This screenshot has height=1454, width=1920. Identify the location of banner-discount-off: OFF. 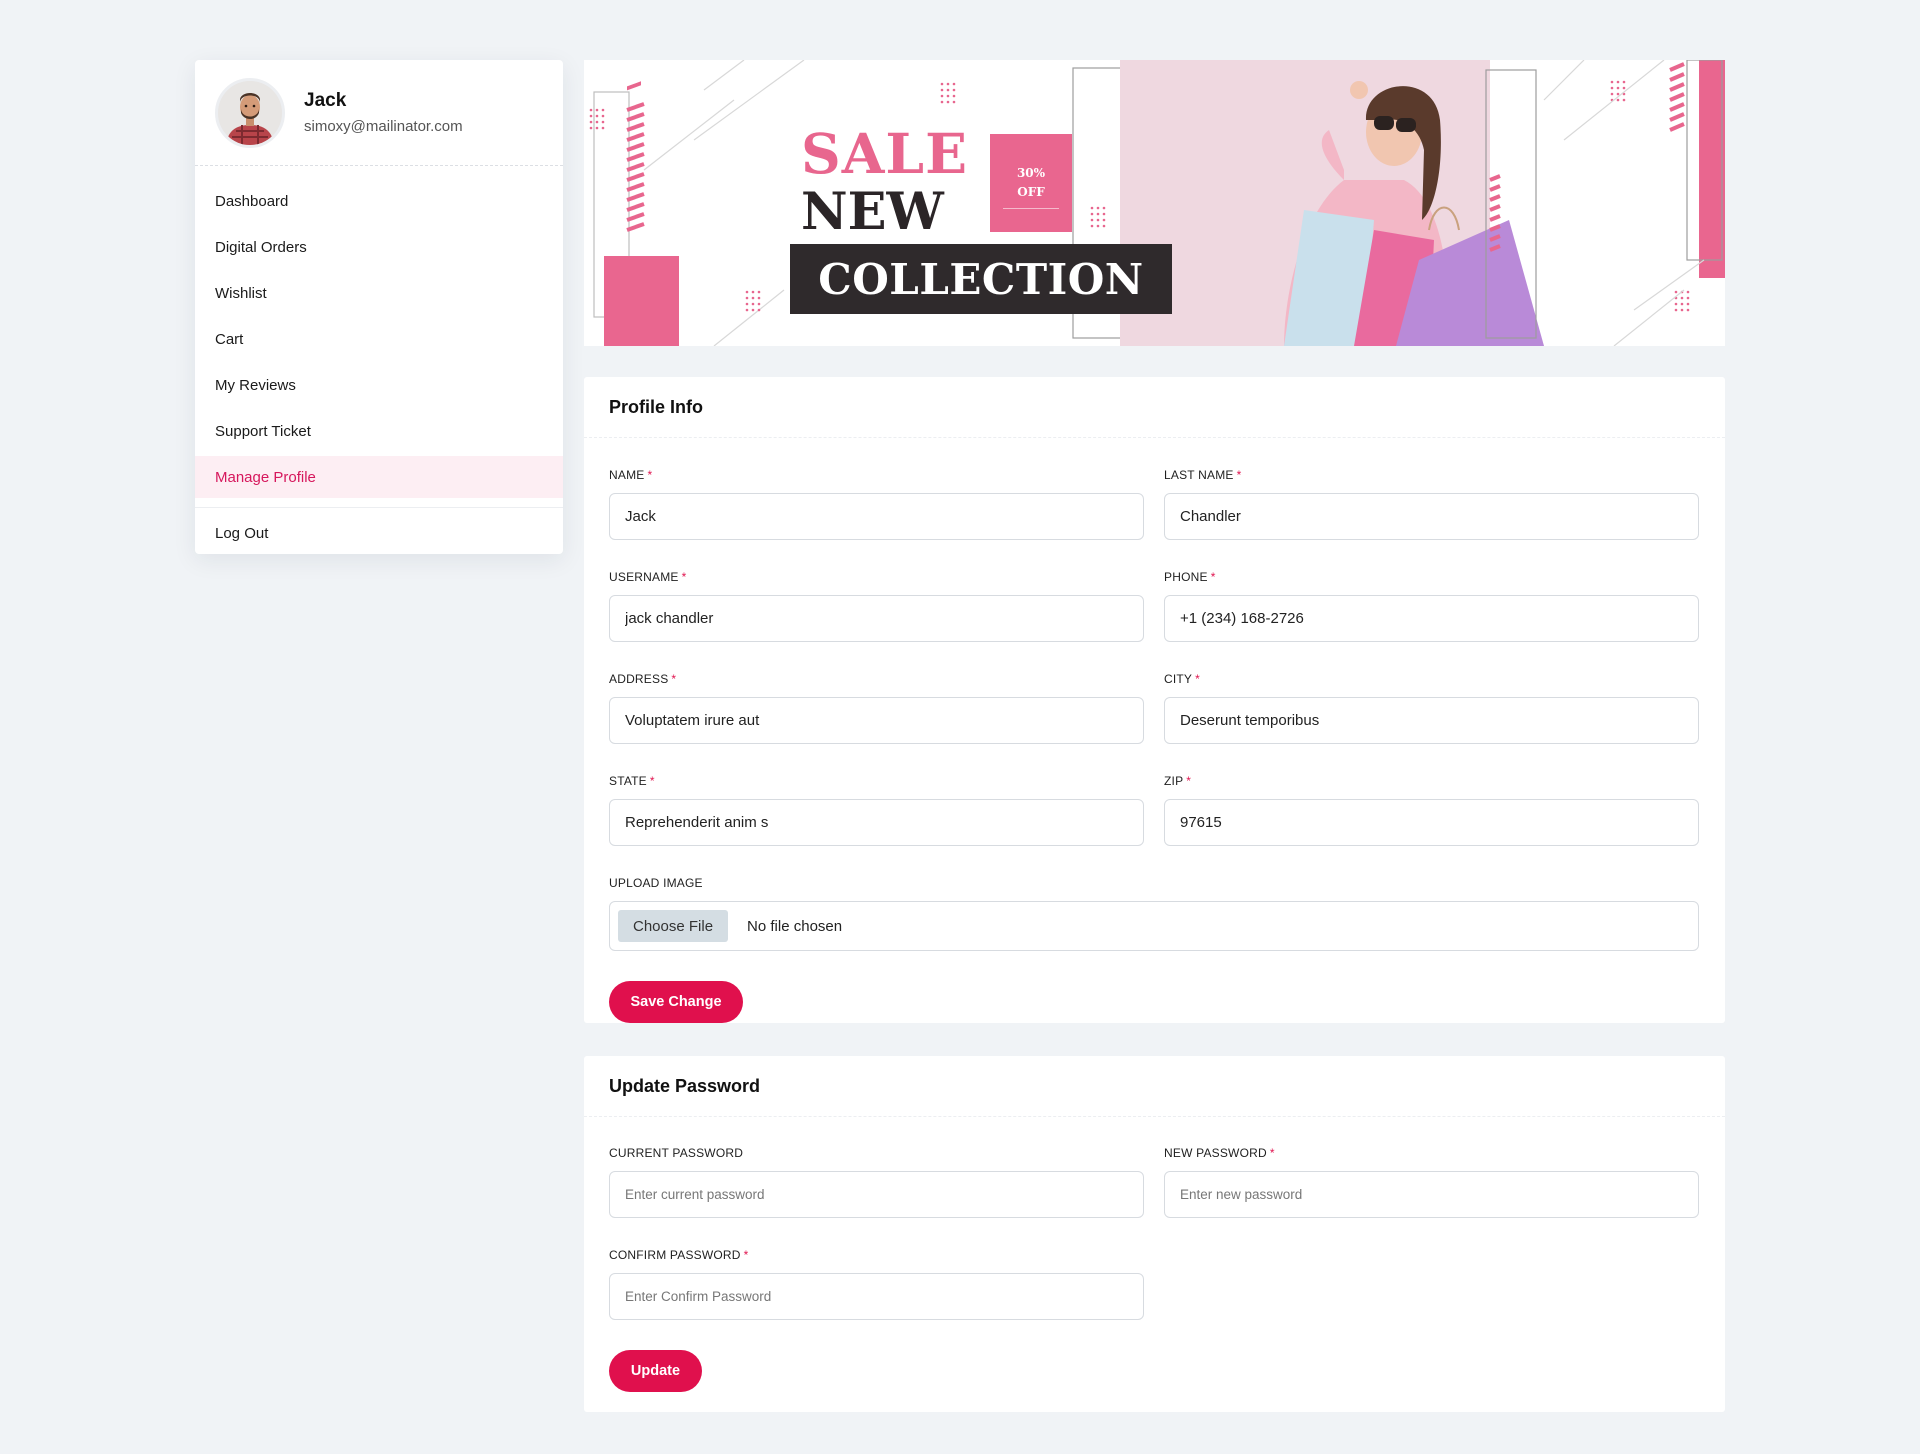
(1031, 192).